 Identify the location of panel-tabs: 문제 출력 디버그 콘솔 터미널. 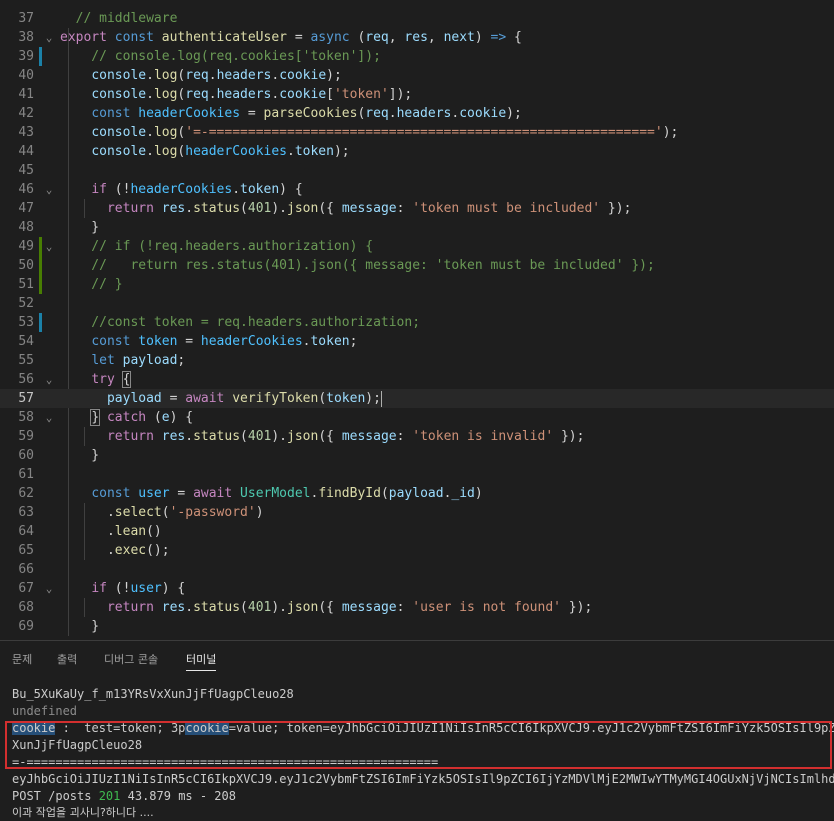
(417, 659).